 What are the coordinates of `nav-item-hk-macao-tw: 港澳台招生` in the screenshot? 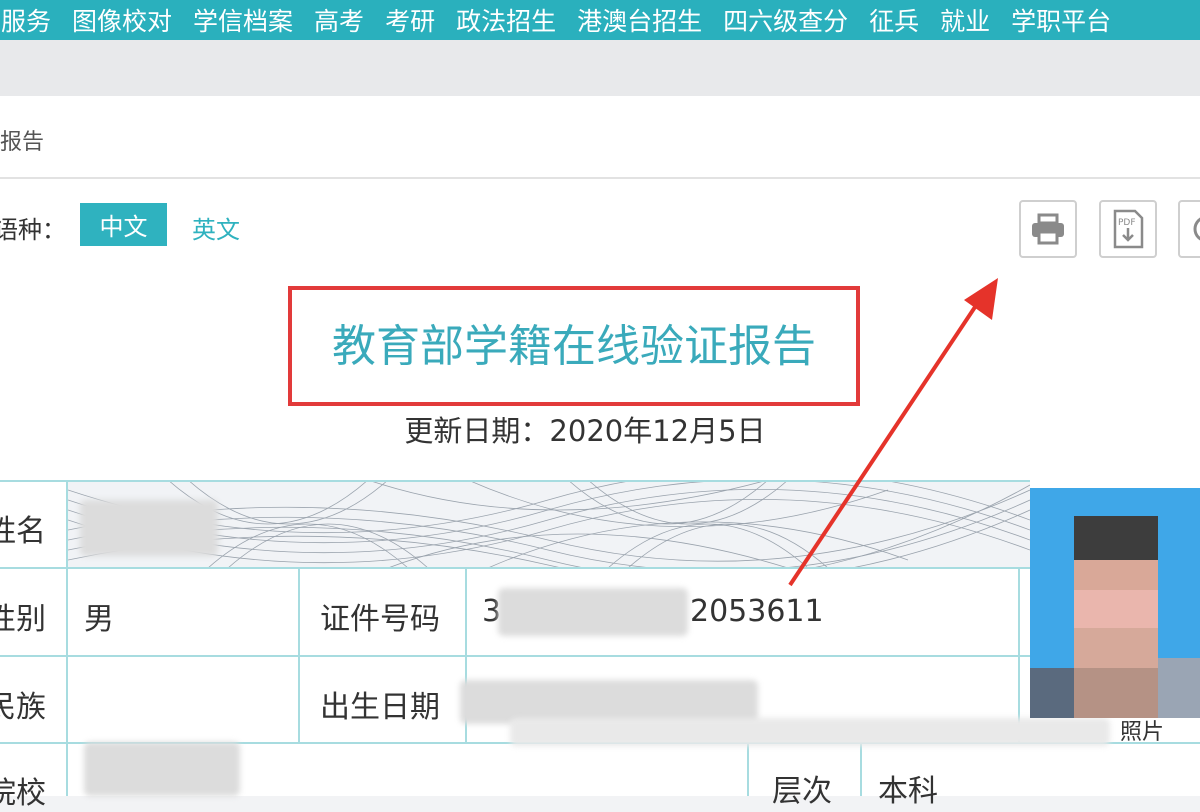 It's located at (639, 20).